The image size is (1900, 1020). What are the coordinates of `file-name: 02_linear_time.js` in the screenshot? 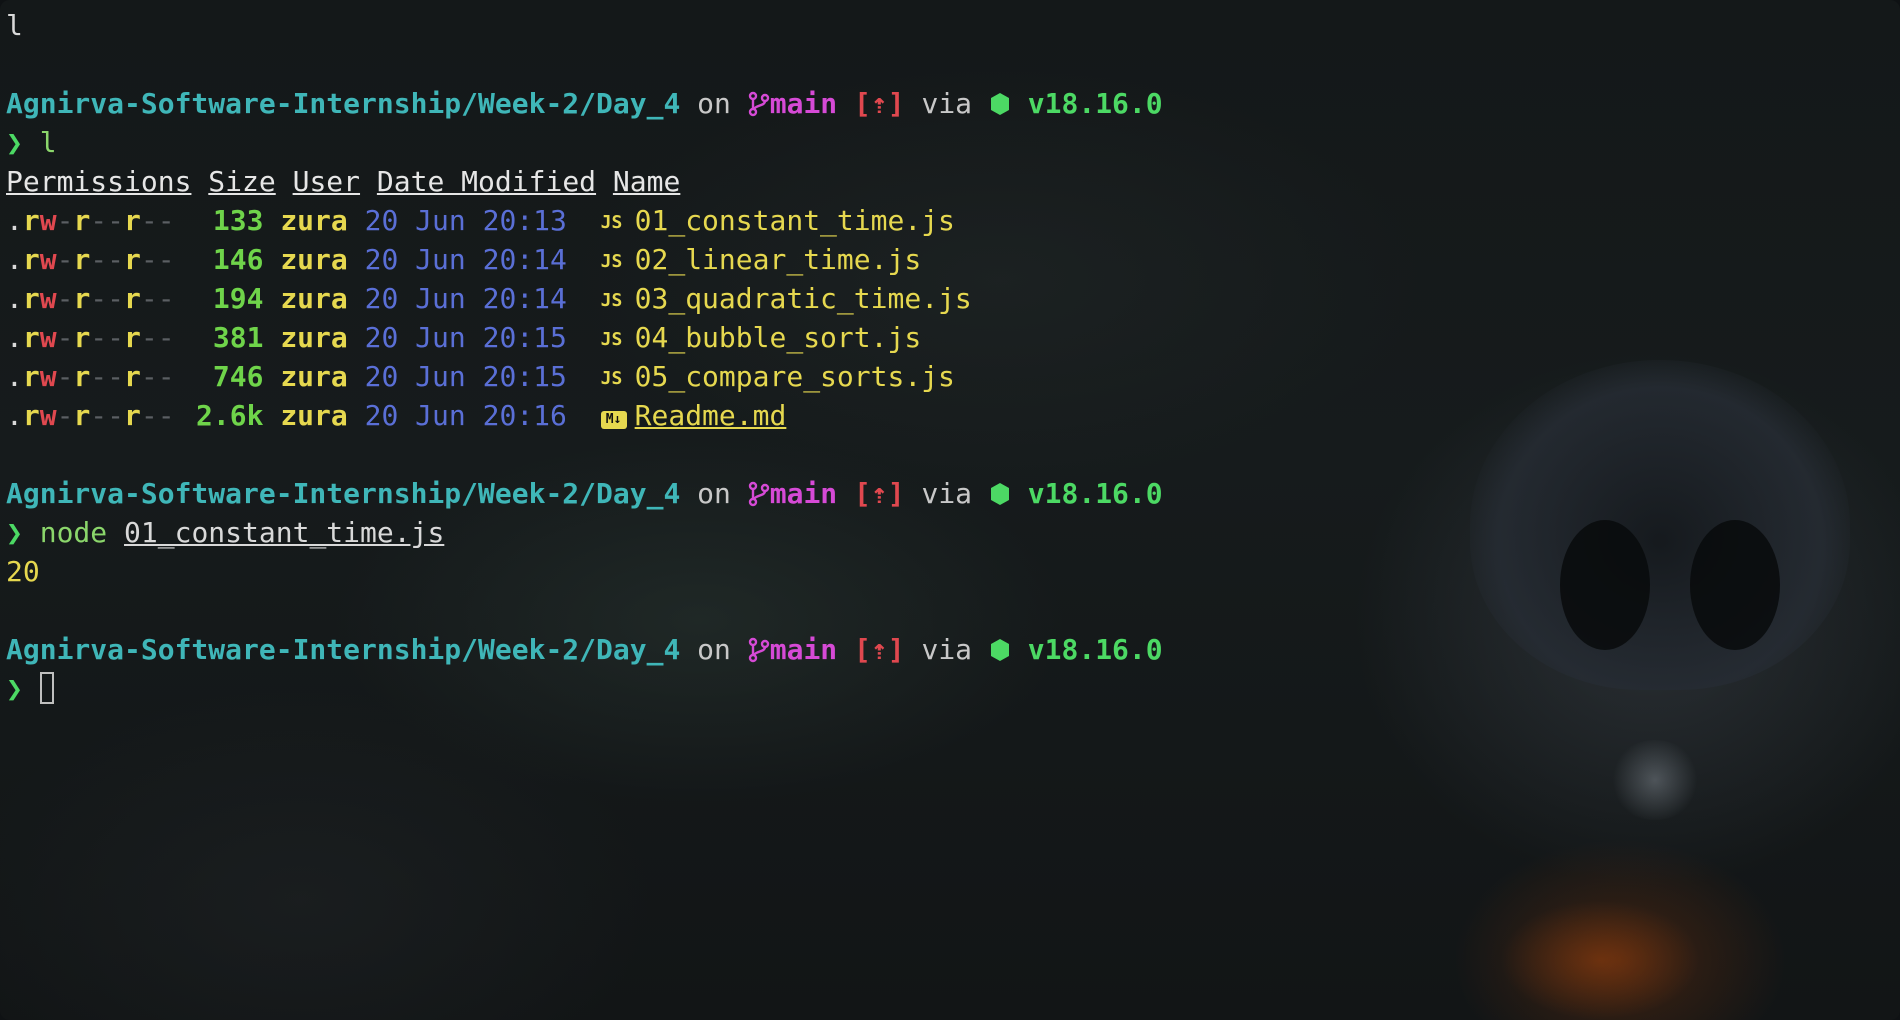 It's located at (778, 259).